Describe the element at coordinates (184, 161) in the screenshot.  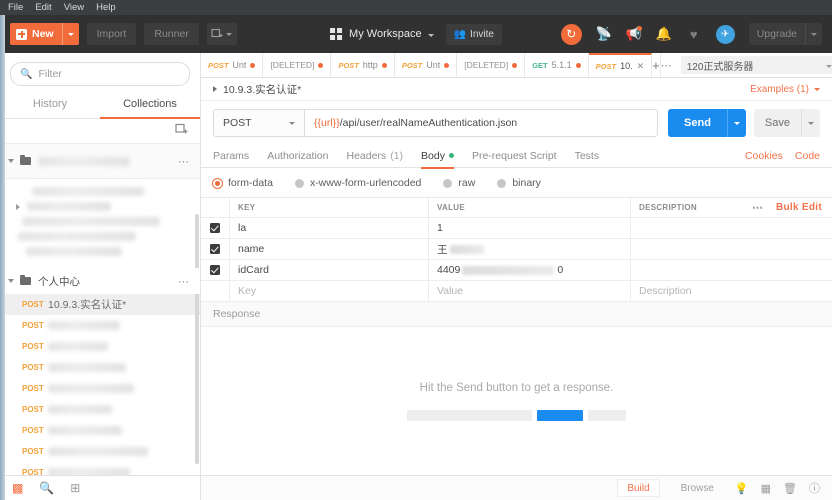
I see `collection-more-icon: ⋯` at that location.